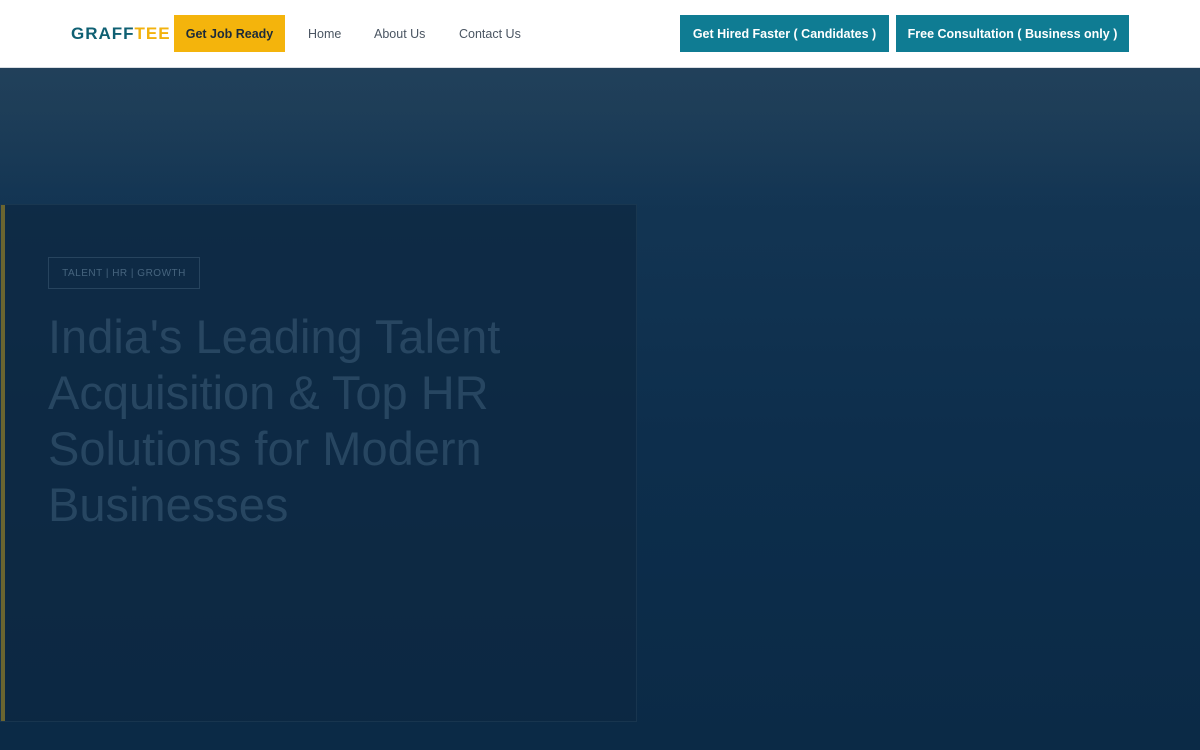  Describe the element at coordinates (103, 33) in the screenshot. I see `logo-part1: GRAFF` at that location.